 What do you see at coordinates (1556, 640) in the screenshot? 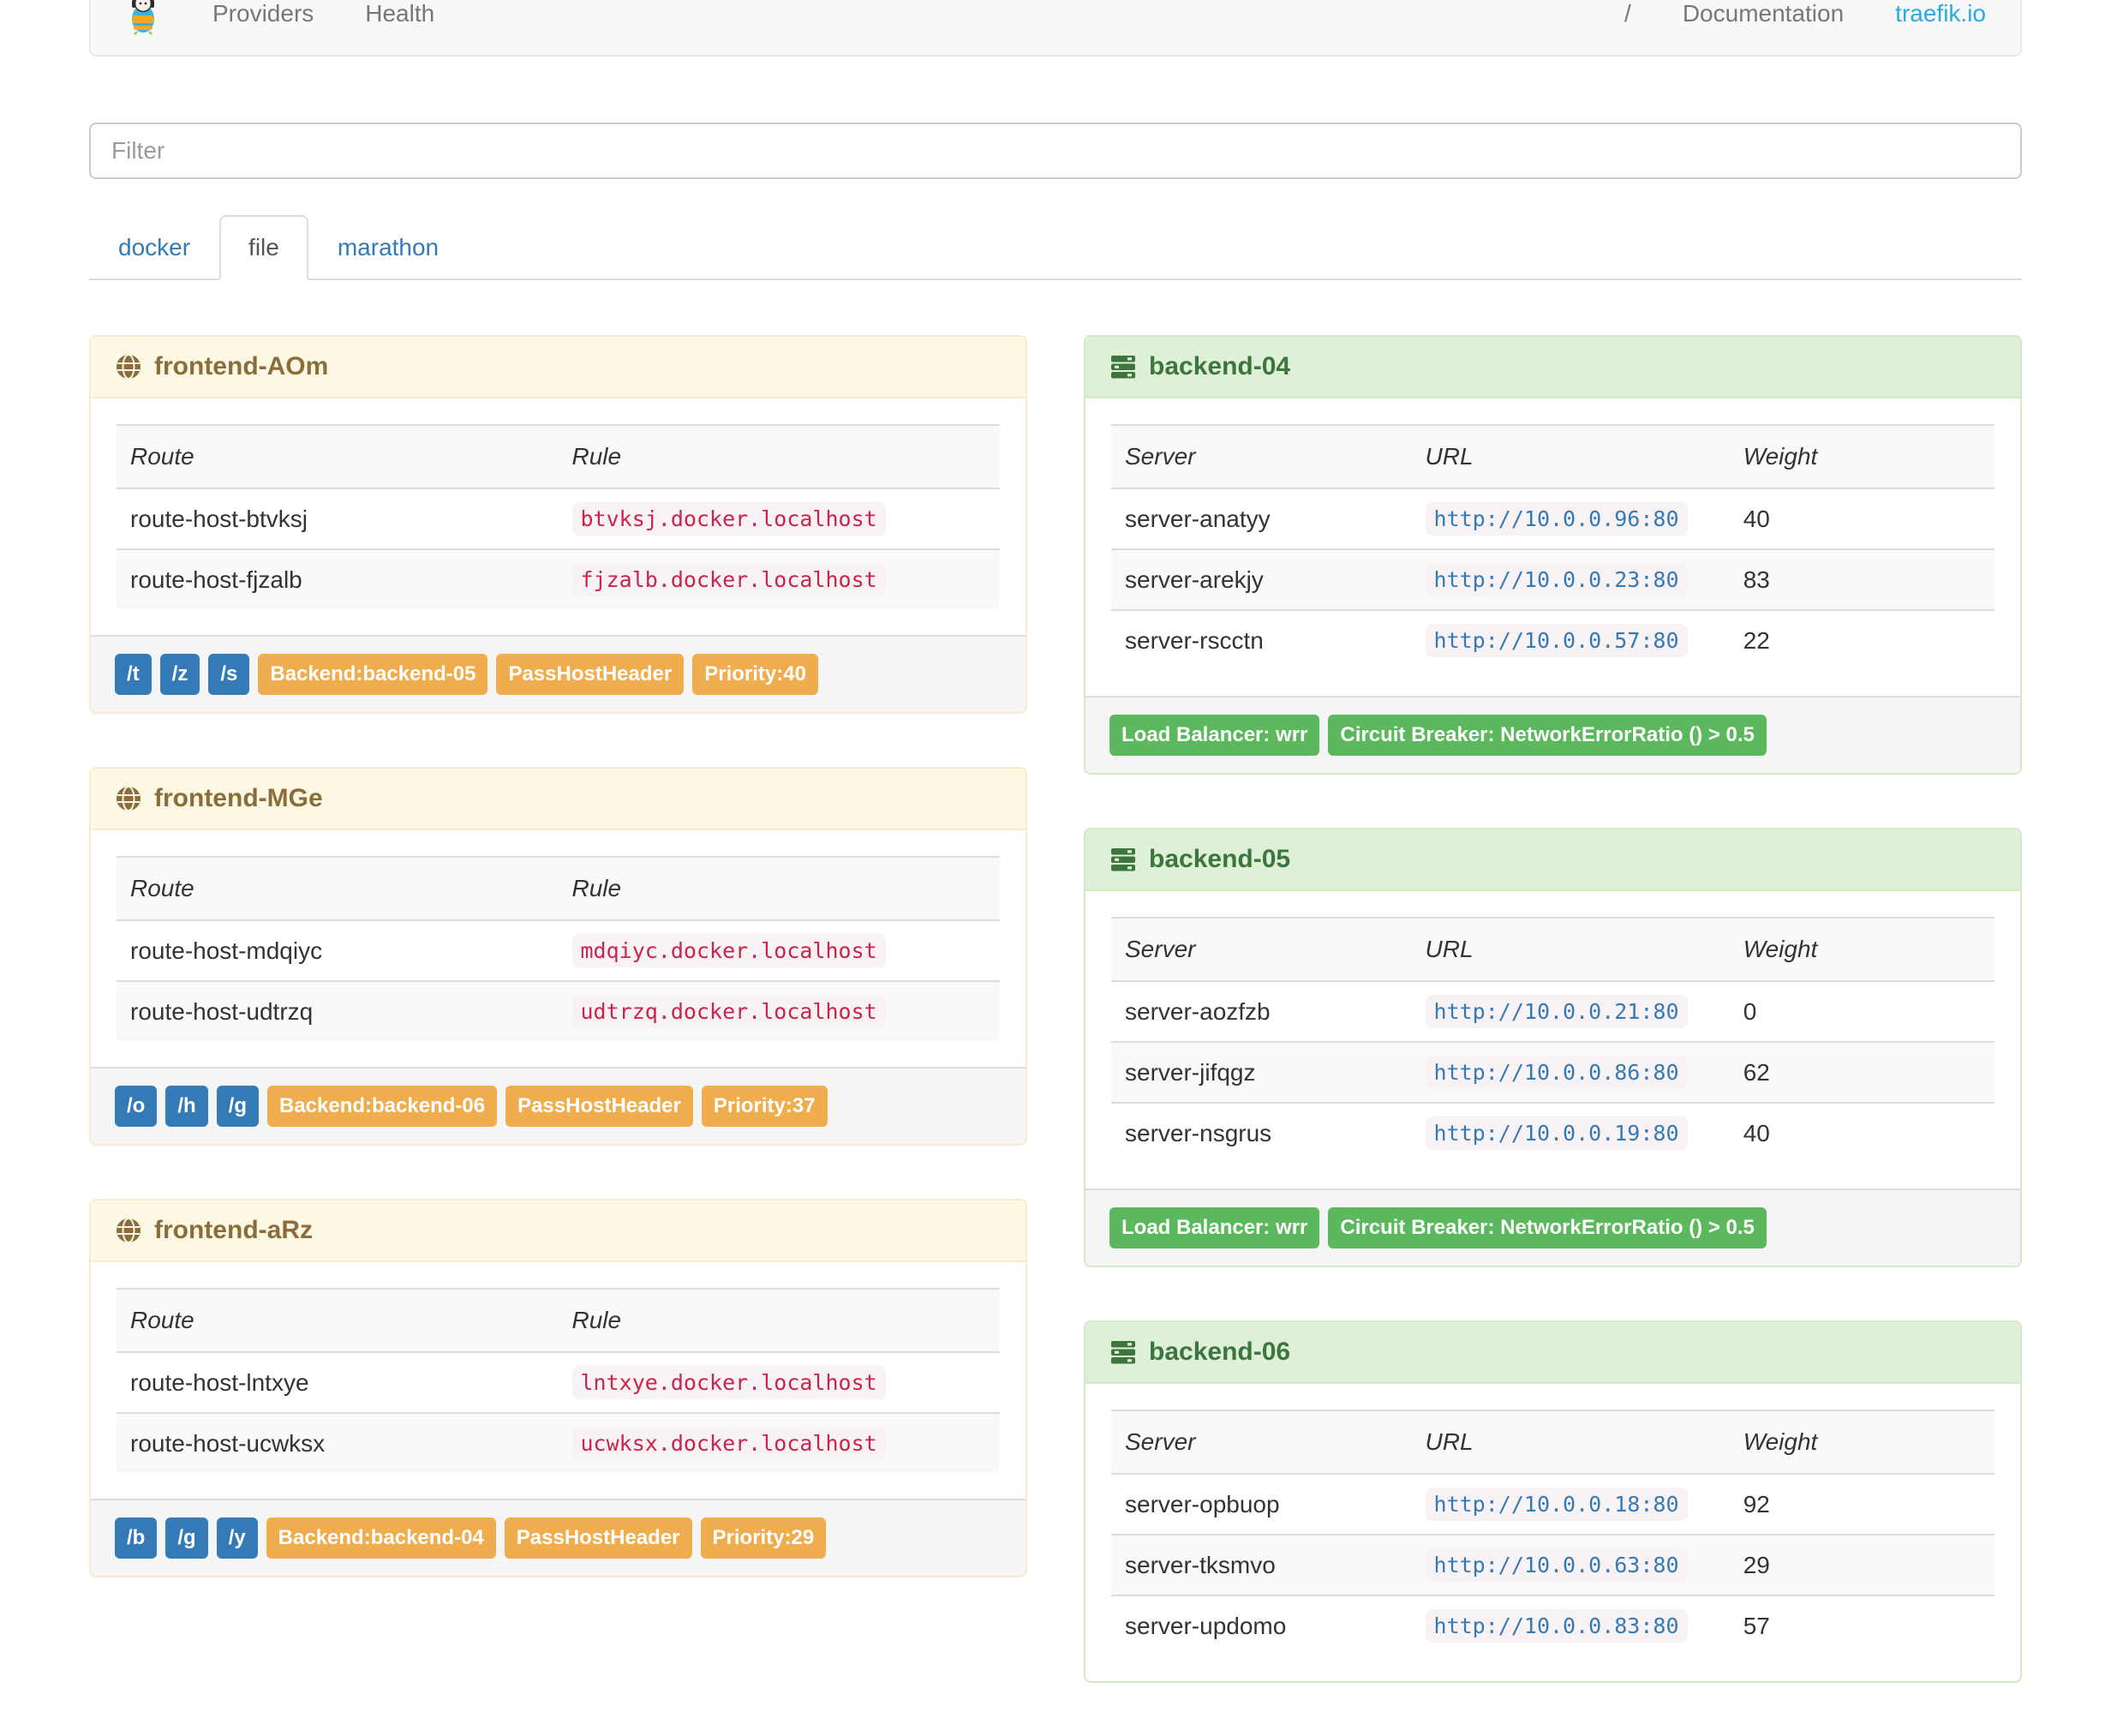
I see `server-url: http://10.0.0.57:80` at bounding box center [1556, 640].